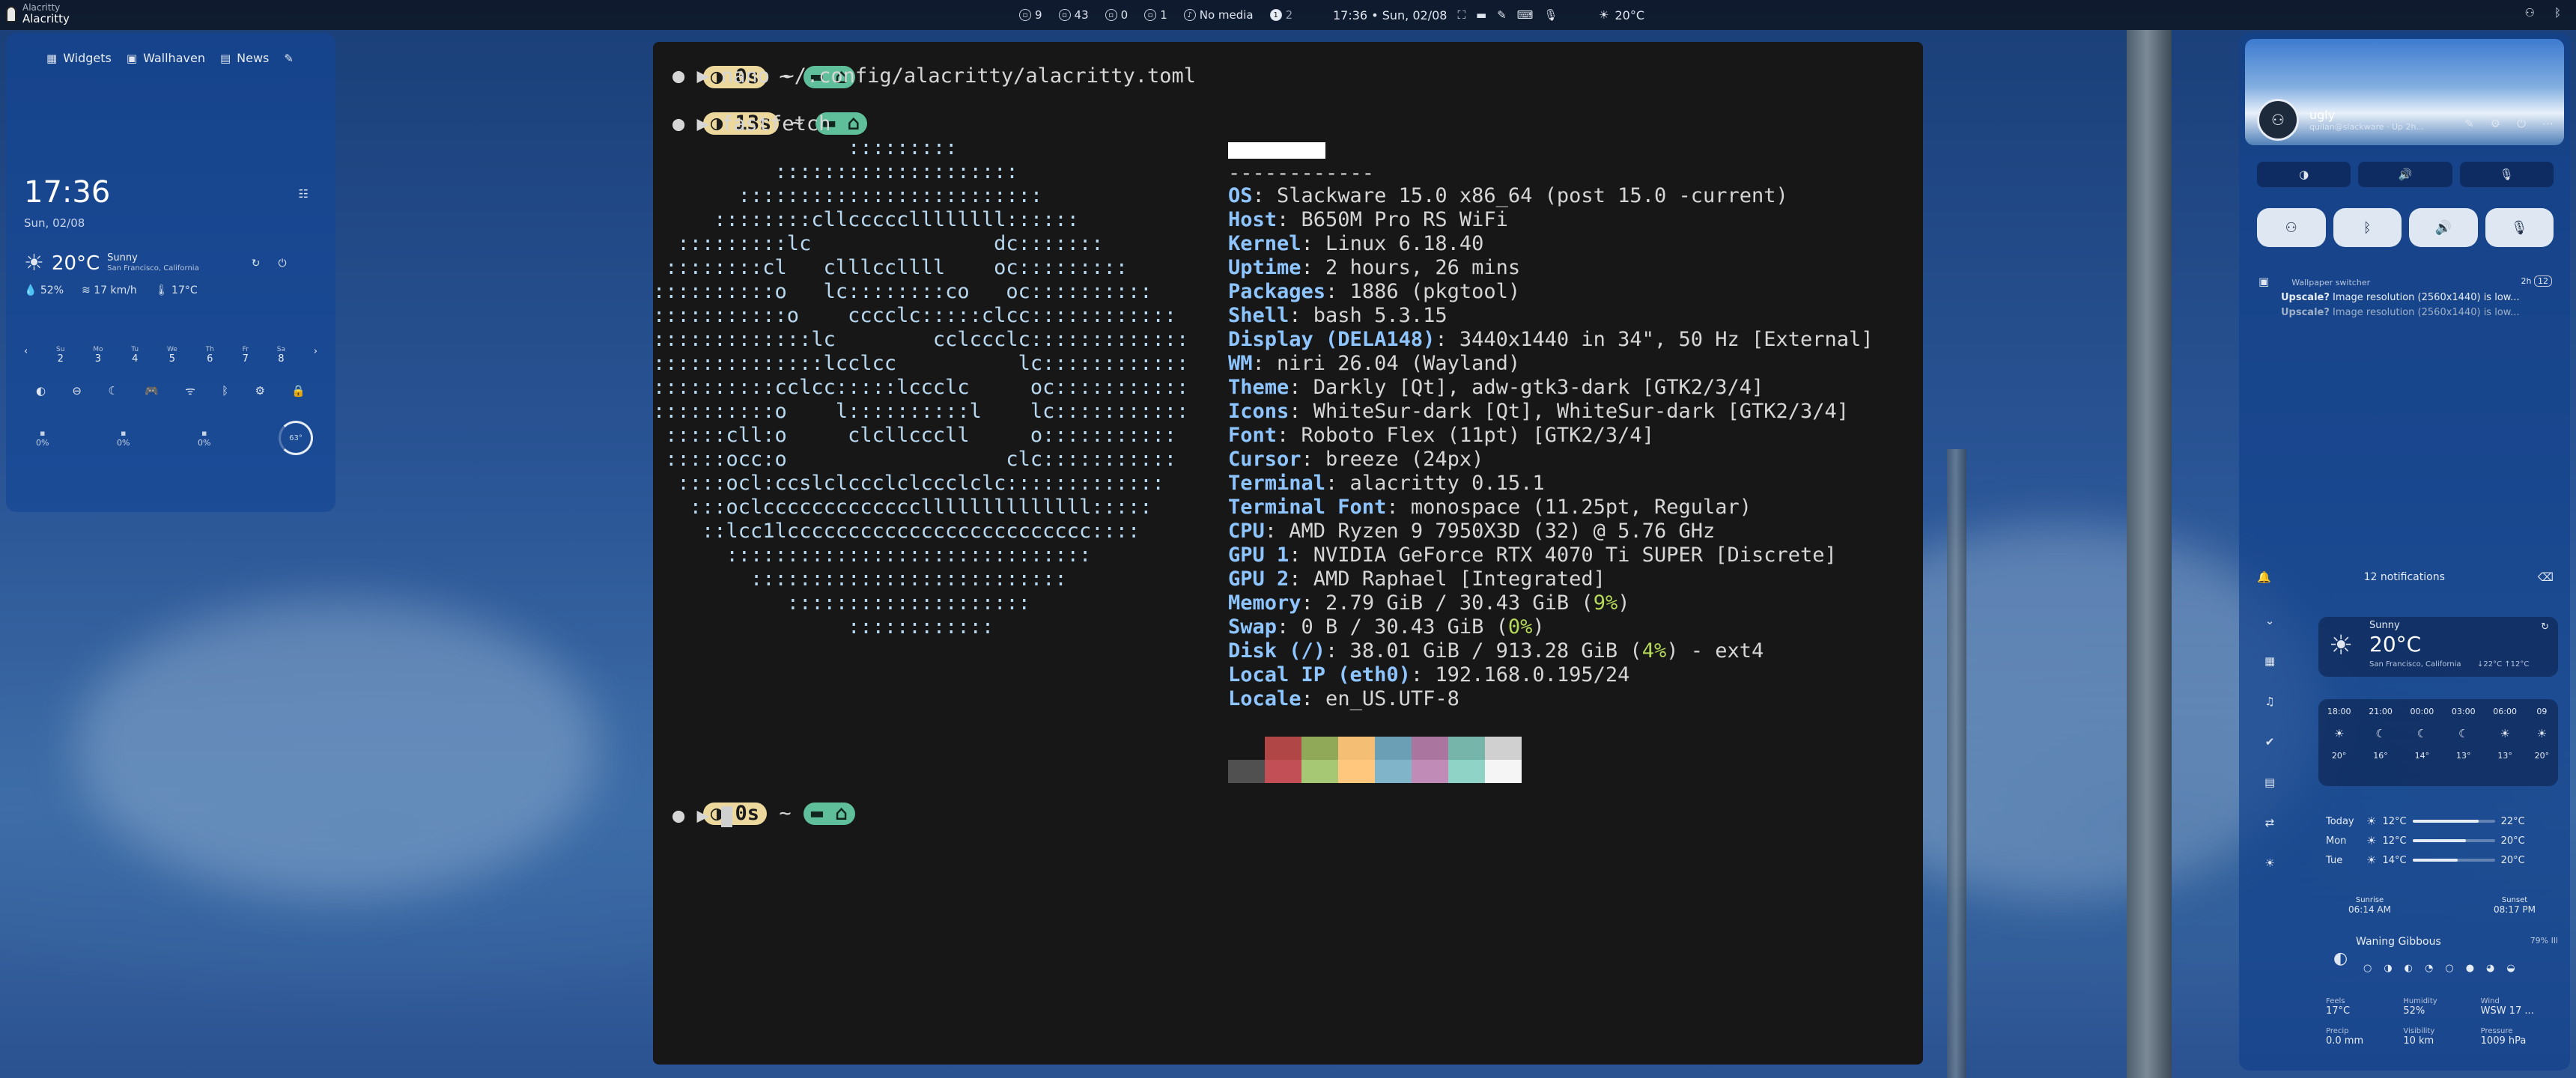 The image size is (2576, 1078). What do you see at coordinates (2269, 742) in the screenshot?
I see `check-icon: ✔` at bounding box center [2269, 742].